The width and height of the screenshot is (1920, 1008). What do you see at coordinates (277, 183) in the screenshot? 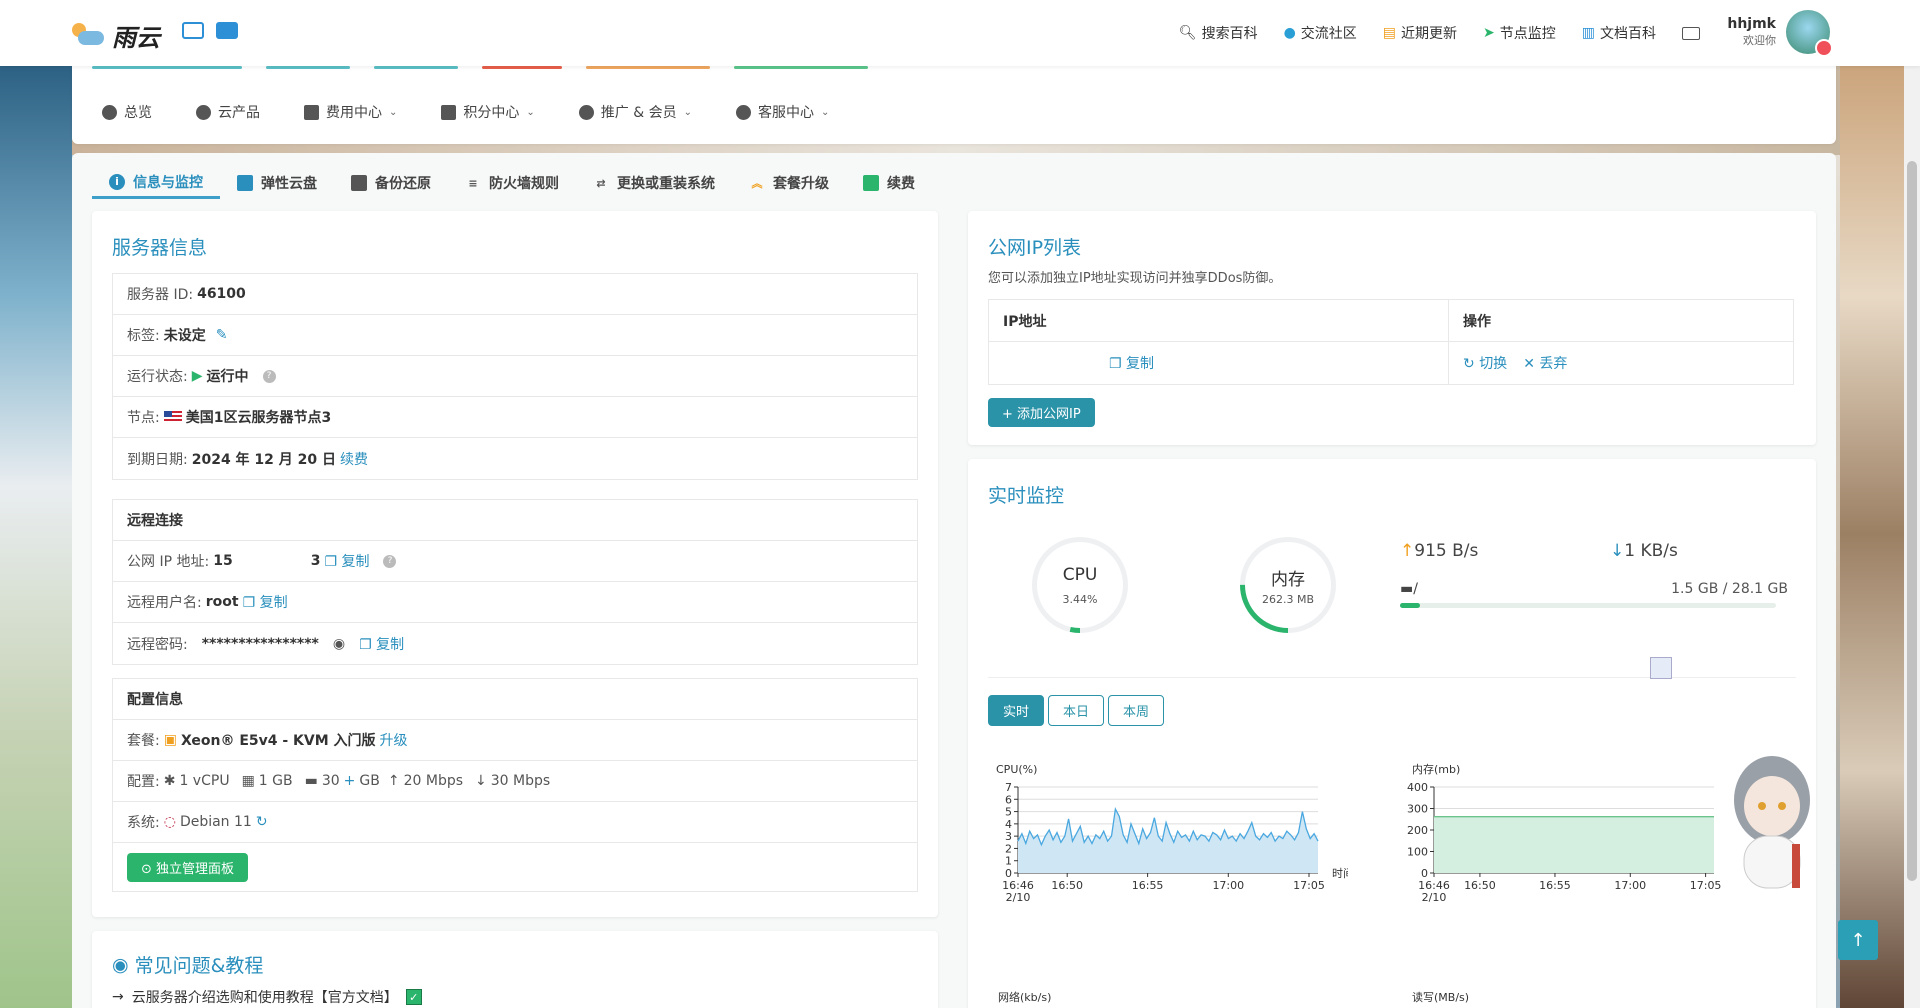
I see `tab-cloud-disk: 弹性云盘` at bounding box center [277, 183].